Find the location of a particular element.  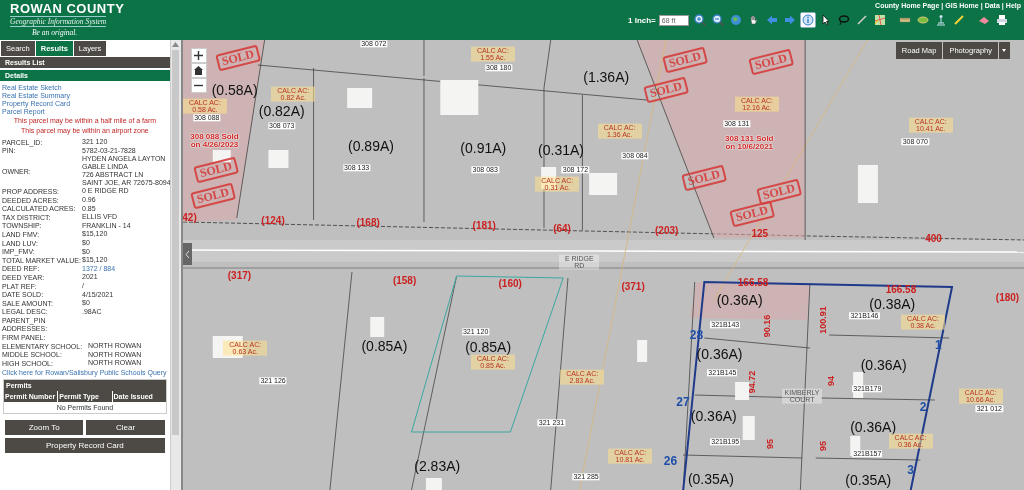

lot-number: 3 is located at coordinates (910, 470).